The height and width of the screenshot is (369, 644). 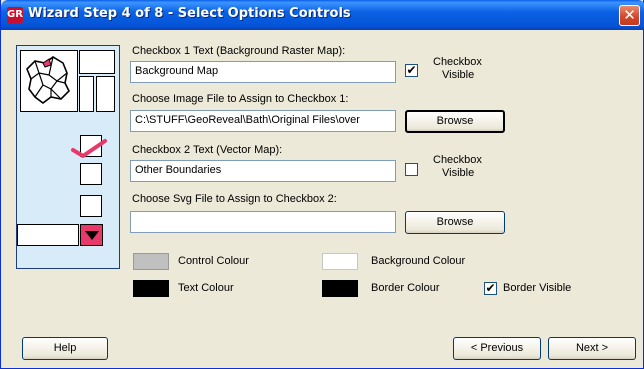 I want to click on cb1-visible-label-line1: Checkbox, so click(x=457, y=62).